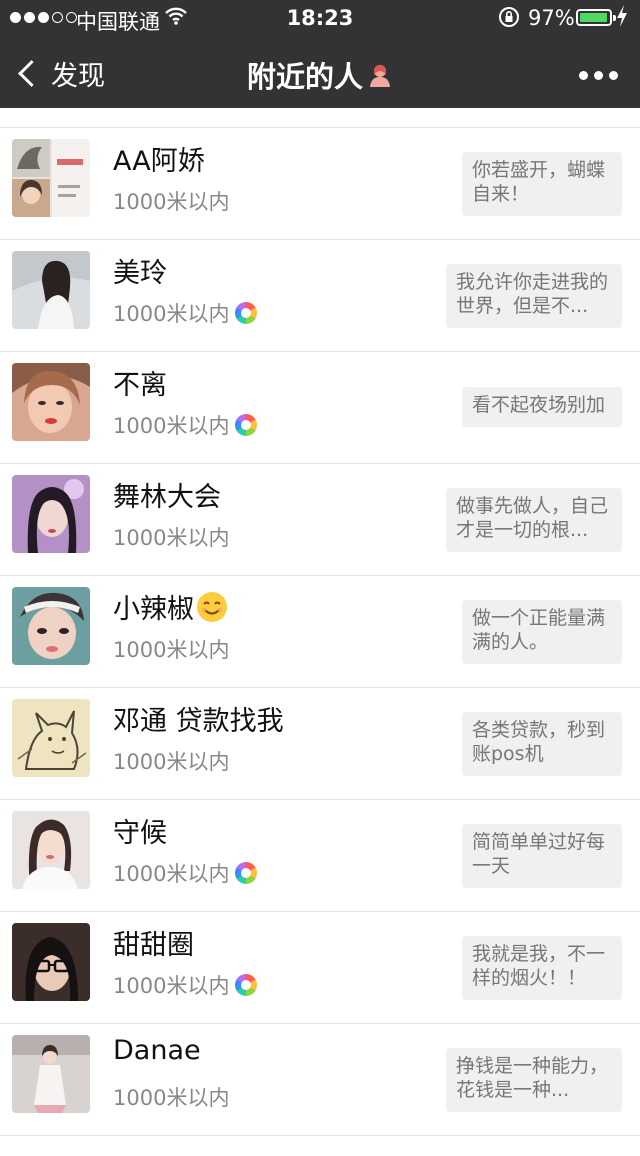 The height and width of the screenshot is (1156, 640). I want to click on female-icon, so click(380, 79).